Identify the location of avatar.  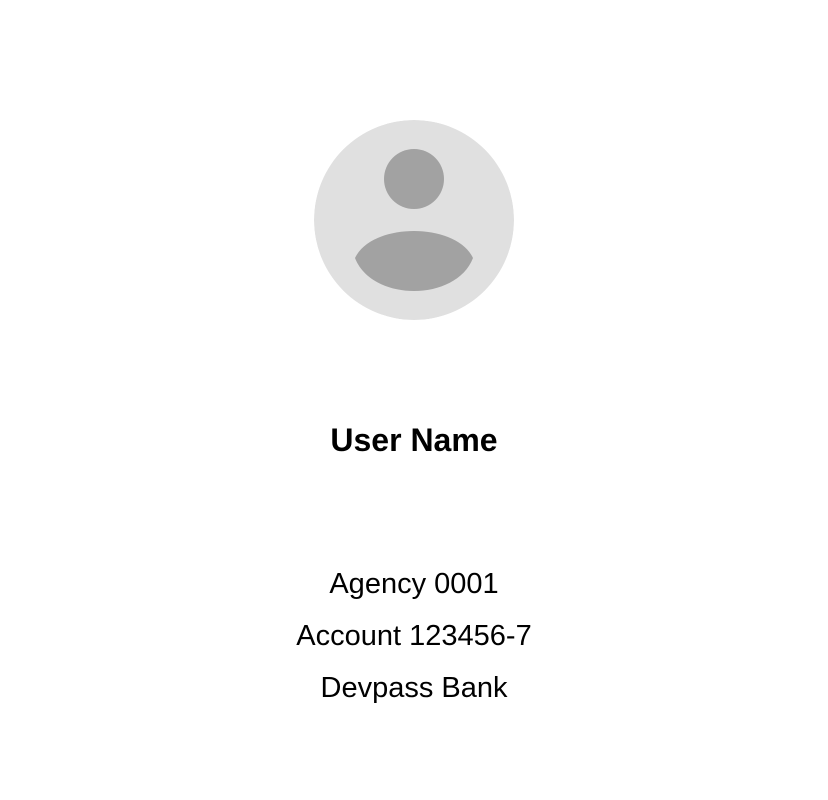
(414, 220).